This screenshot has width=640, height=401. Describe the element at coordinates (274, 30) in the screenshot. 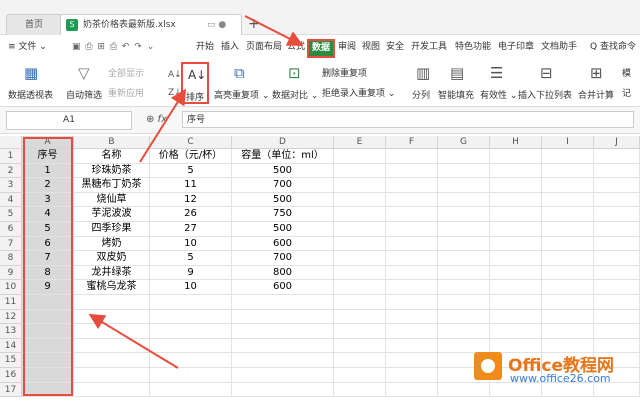

I see `arrow-to-data-tab` at that location.